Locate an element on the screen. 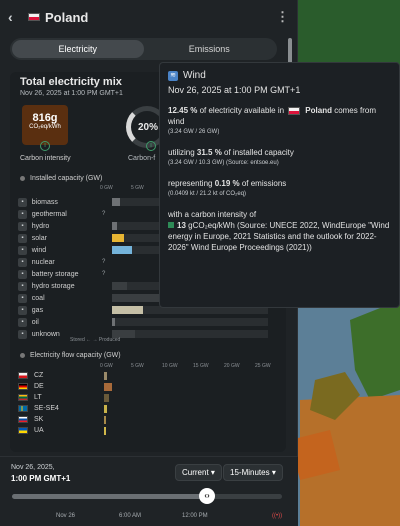 This screenshot has height=526, width=400. source-label: hydro is located at coordinates (40, 226).